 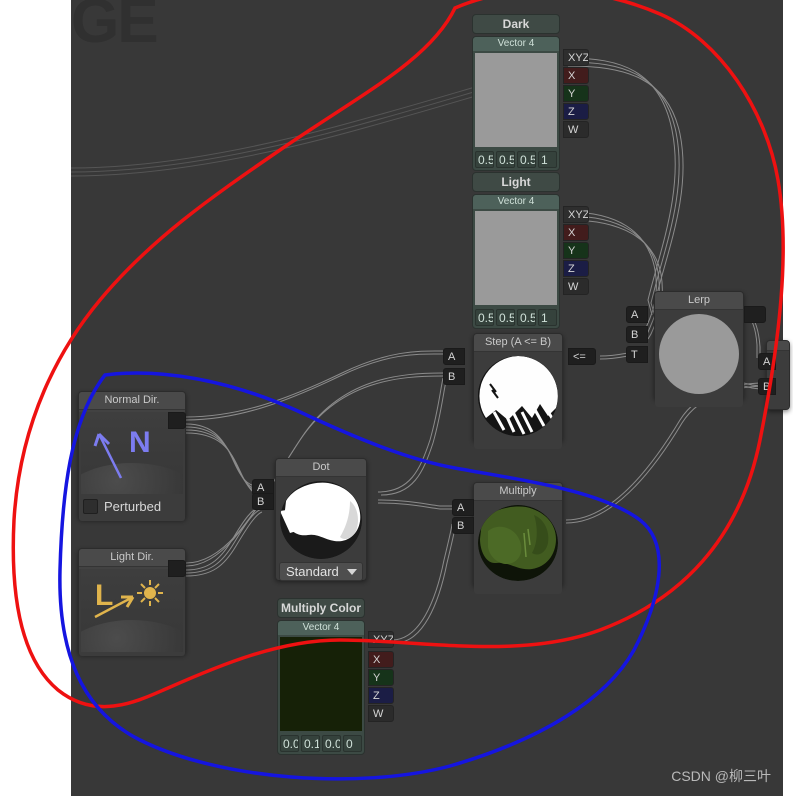 I want to click on node-lerp-input-t: T, so click(x=637, y=354).